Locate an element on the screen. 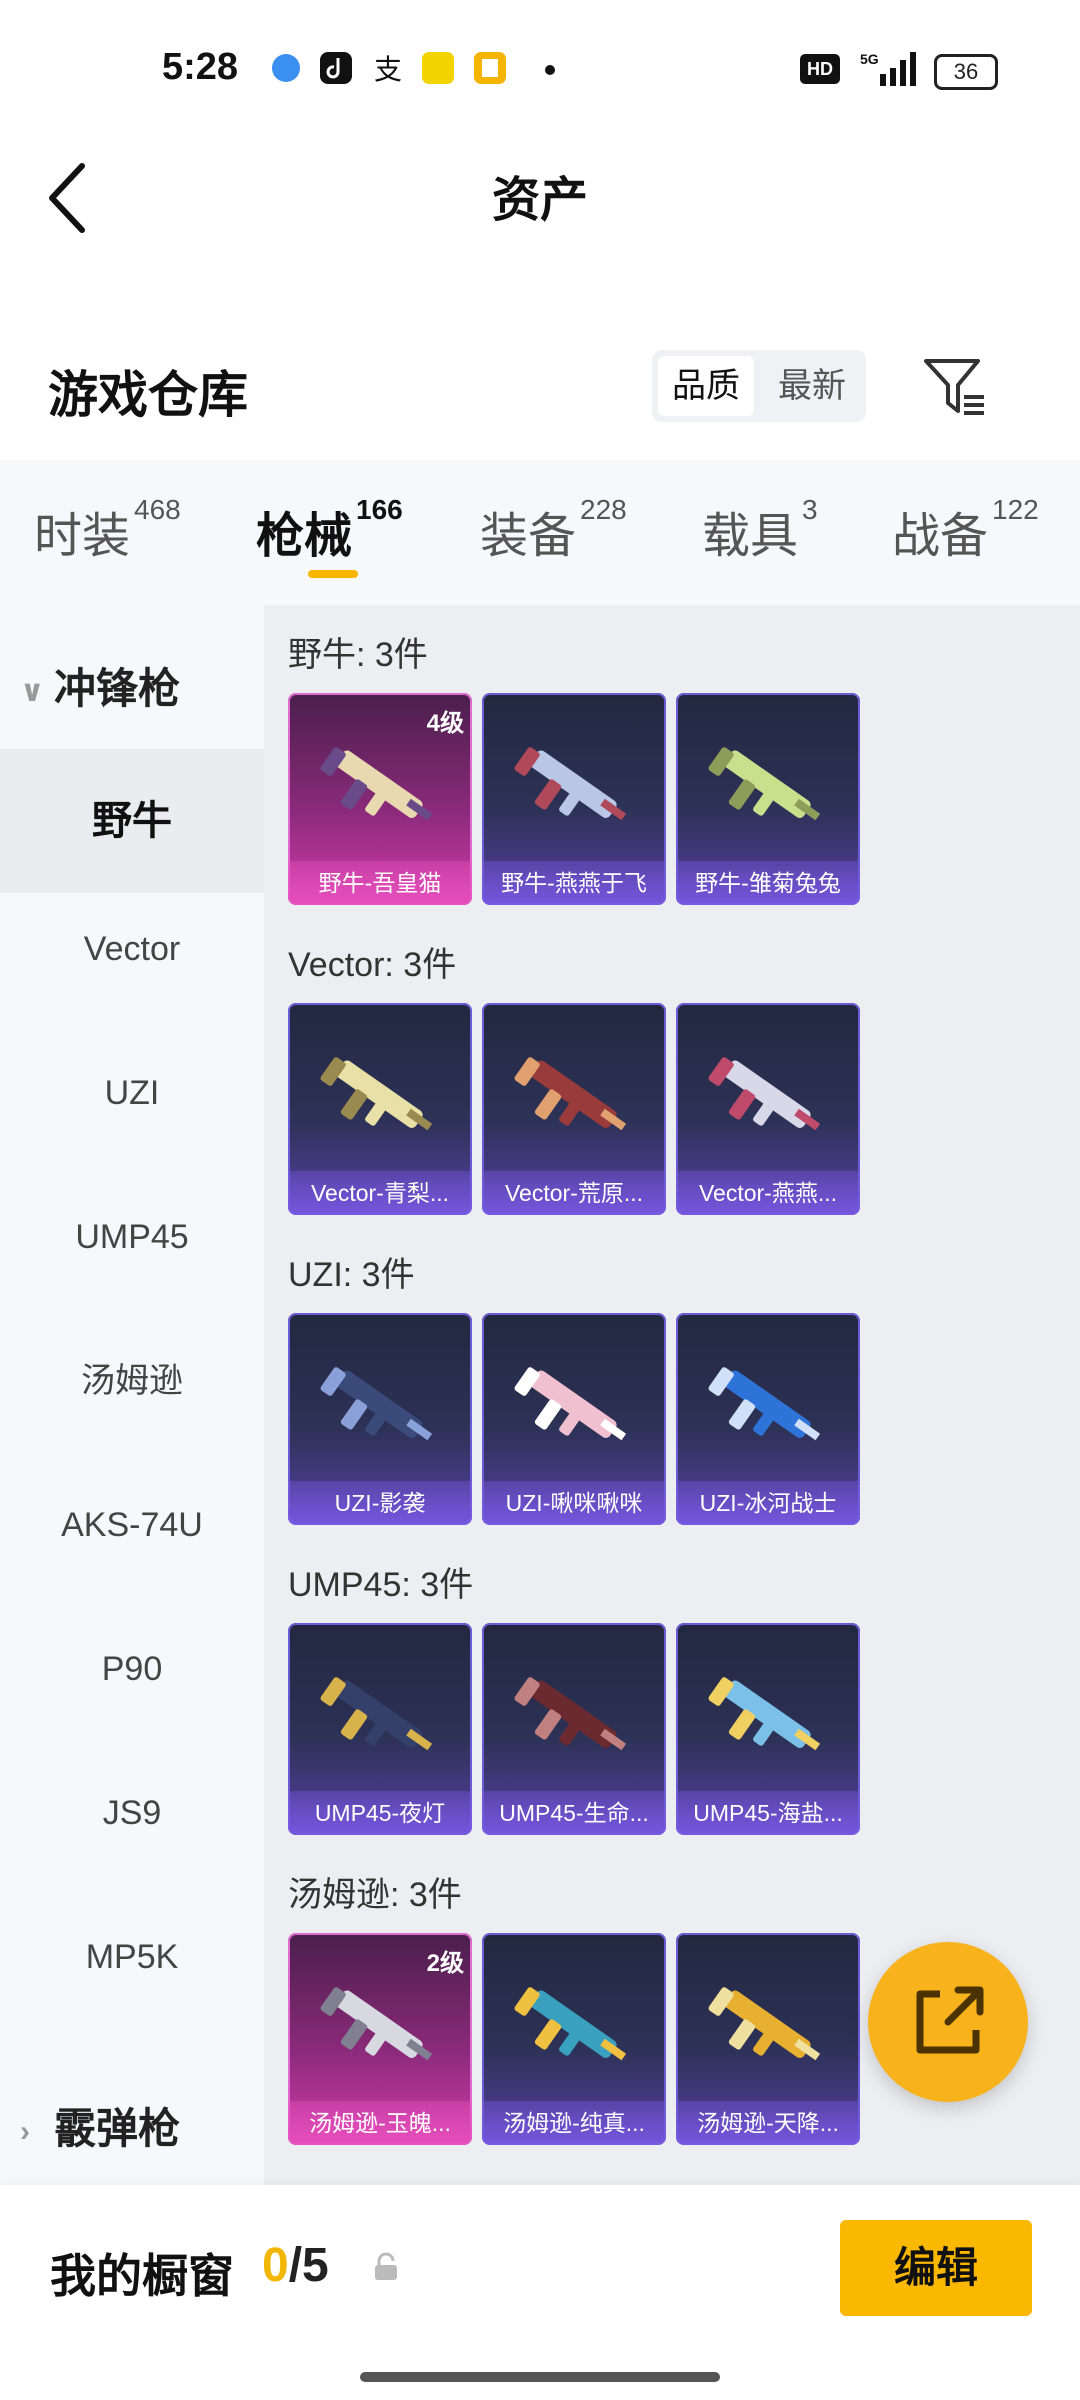  sidebar-item-mp5k: MP5K is located at coordinates (132, 1957).